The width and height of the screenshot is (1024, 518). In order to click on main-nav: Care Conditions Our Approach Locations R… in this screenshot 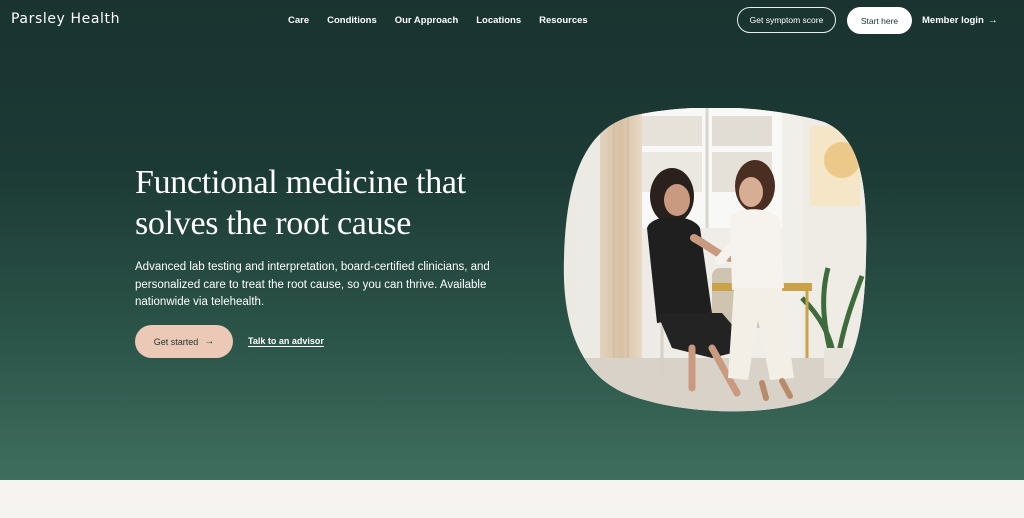, I will do `click(447, 20)`.